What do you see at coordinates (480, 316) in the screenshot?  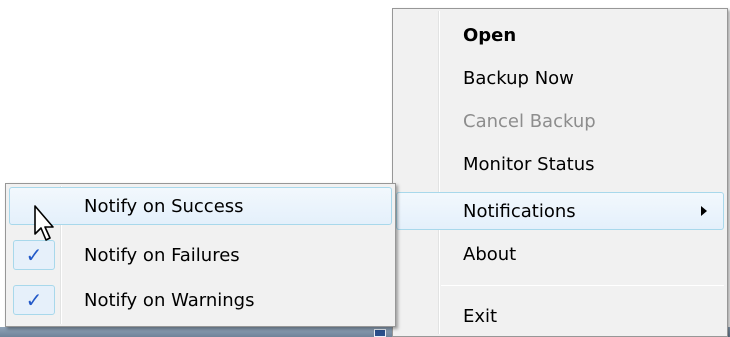 I see `menu-item-label: Exit` at bounding box center [480, 316].